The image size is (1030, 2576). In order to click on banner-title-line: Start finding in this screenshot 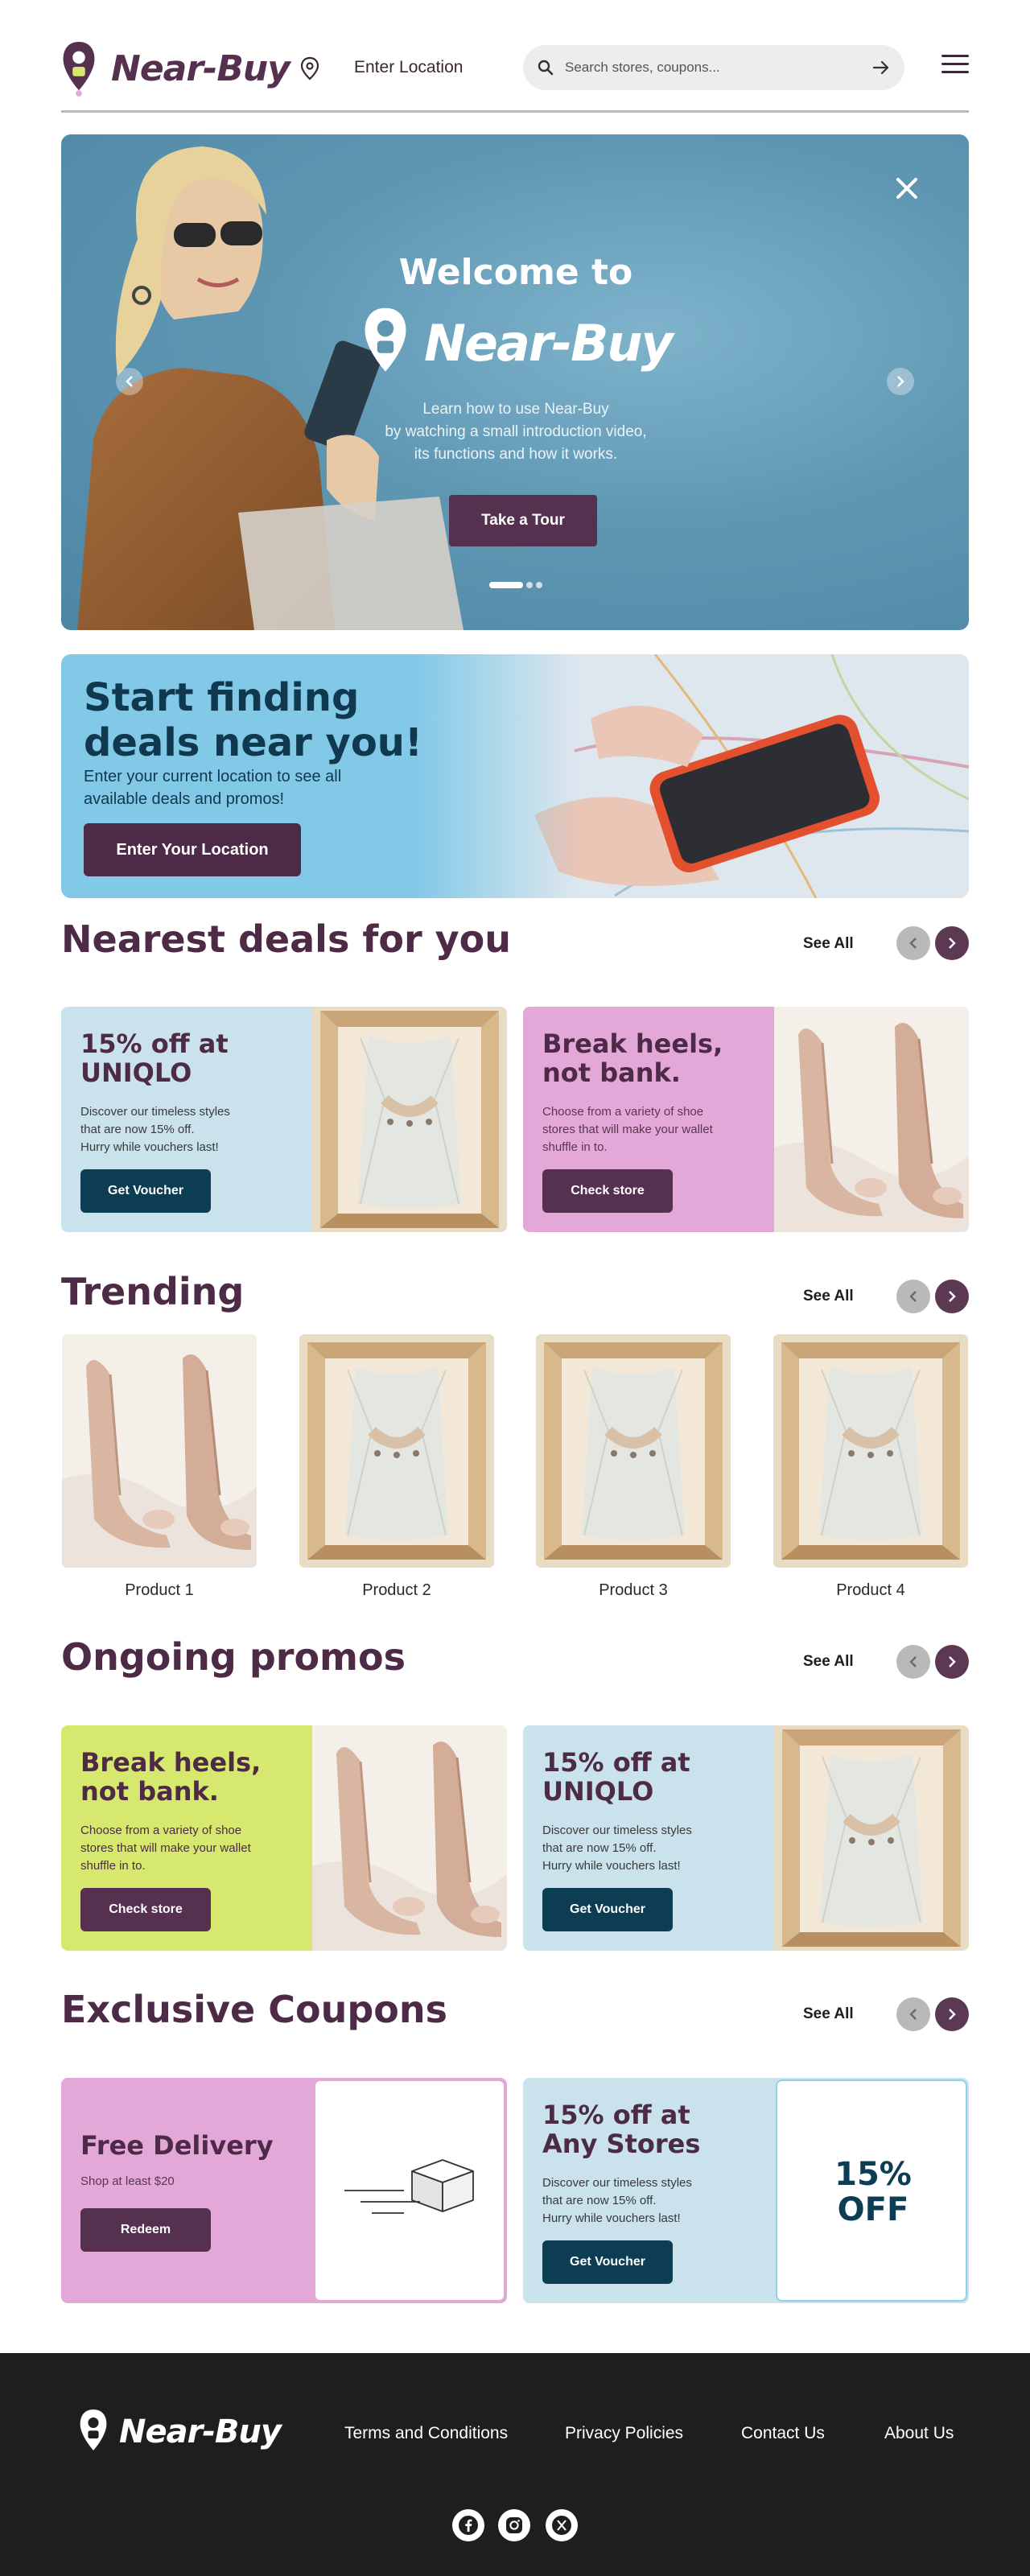, I will do `click(222, 697)`.